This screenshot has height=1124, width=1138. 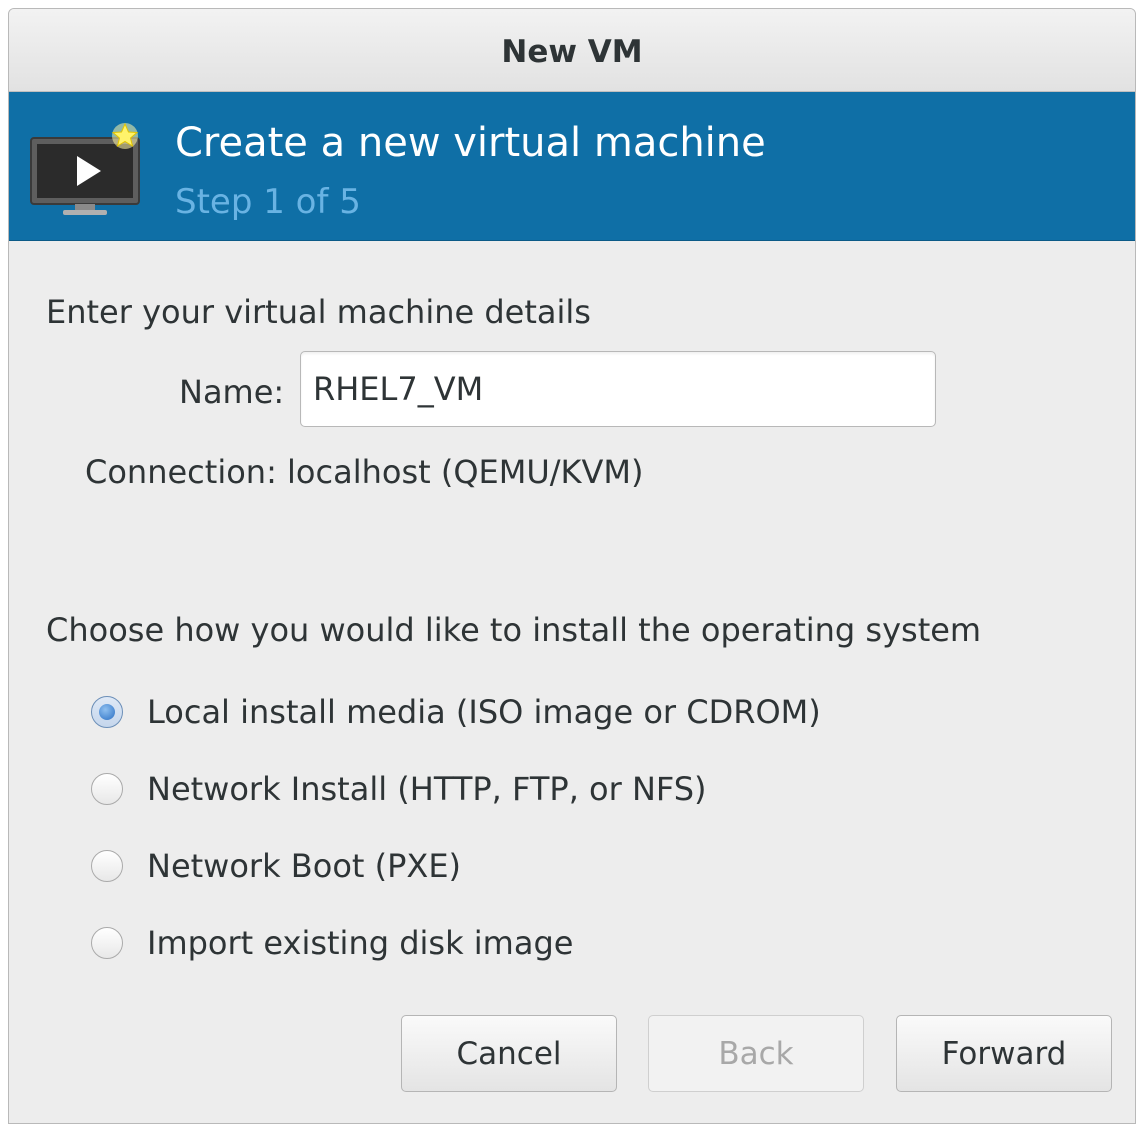 I want to click on install-option-network-boot: Network Boot (PXE), so click(x=276, y=866).